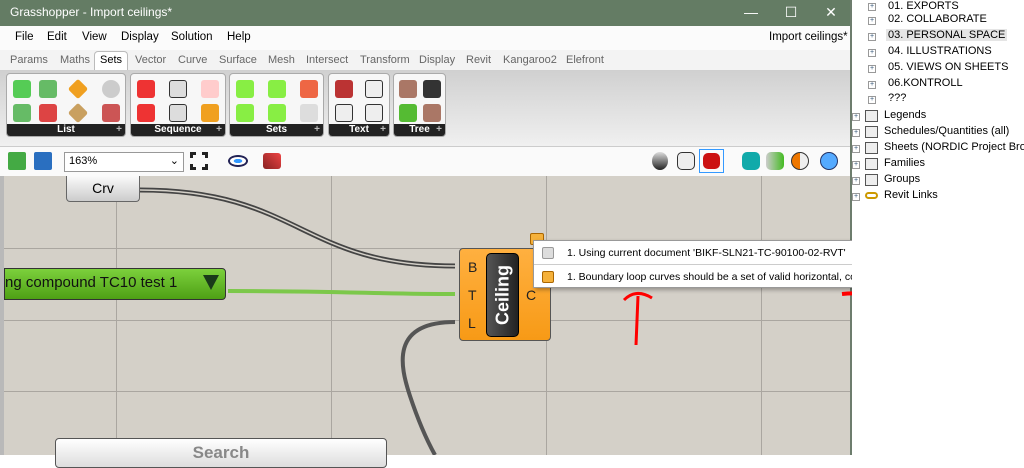 The width and height of the screenshot is (1024, 468). I want to click on schedule-icon, so click(871, 132).